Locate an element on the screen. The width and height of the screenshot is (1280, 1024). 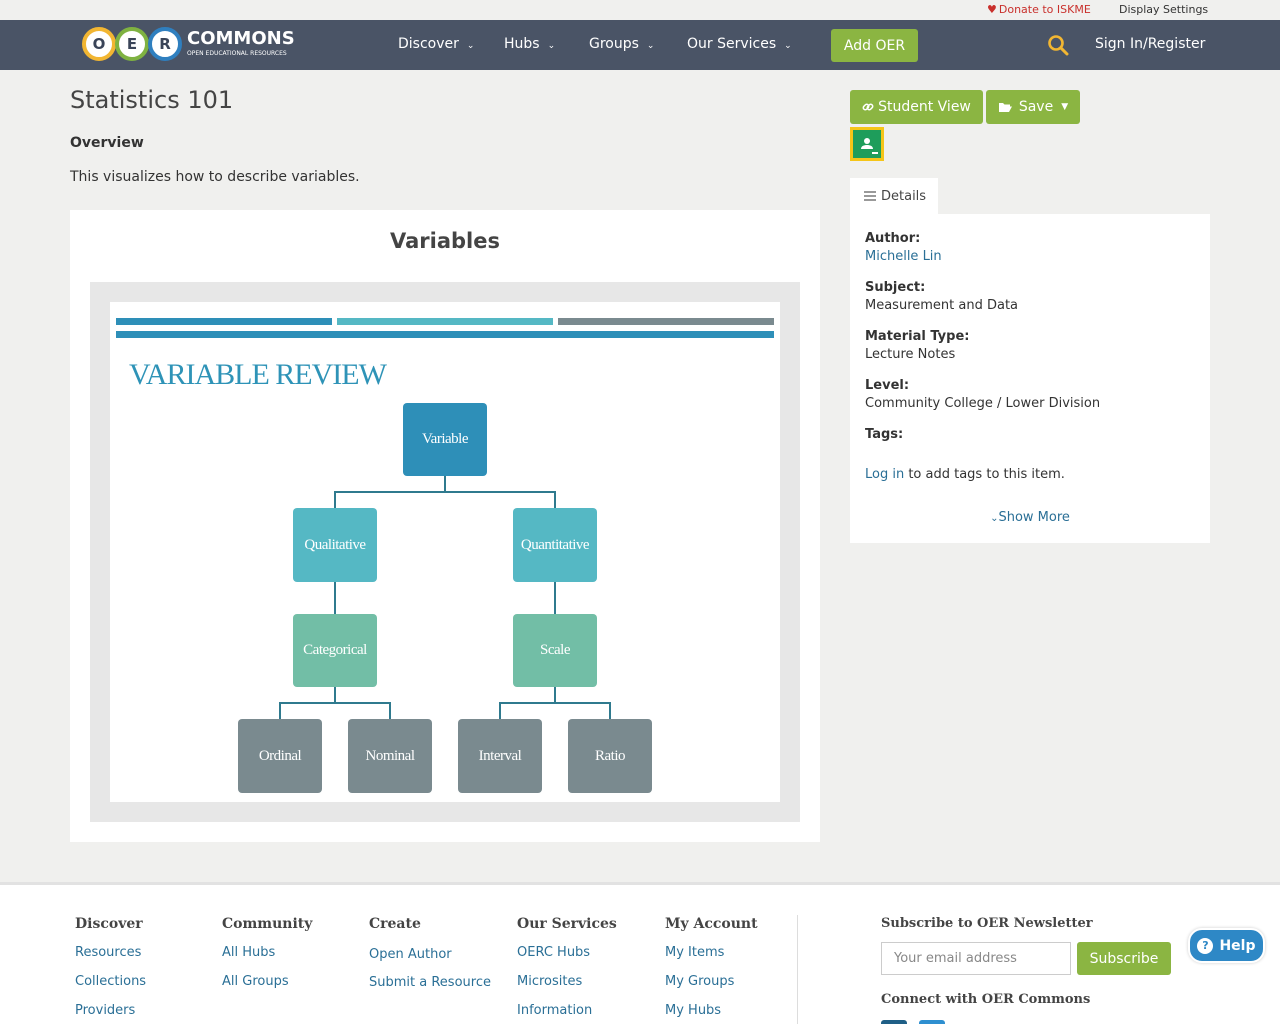
logo-word: COMMONS is located at coordinates (241, 38).